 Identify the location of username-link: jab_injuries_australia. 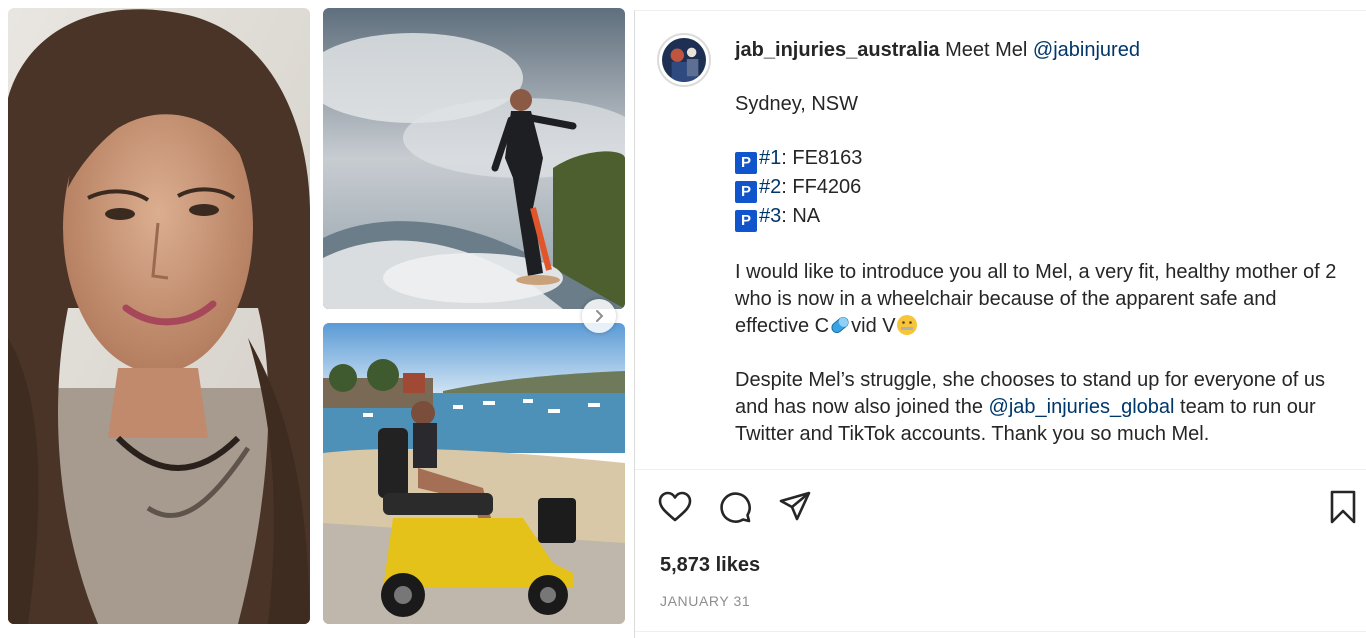
(837, 50).